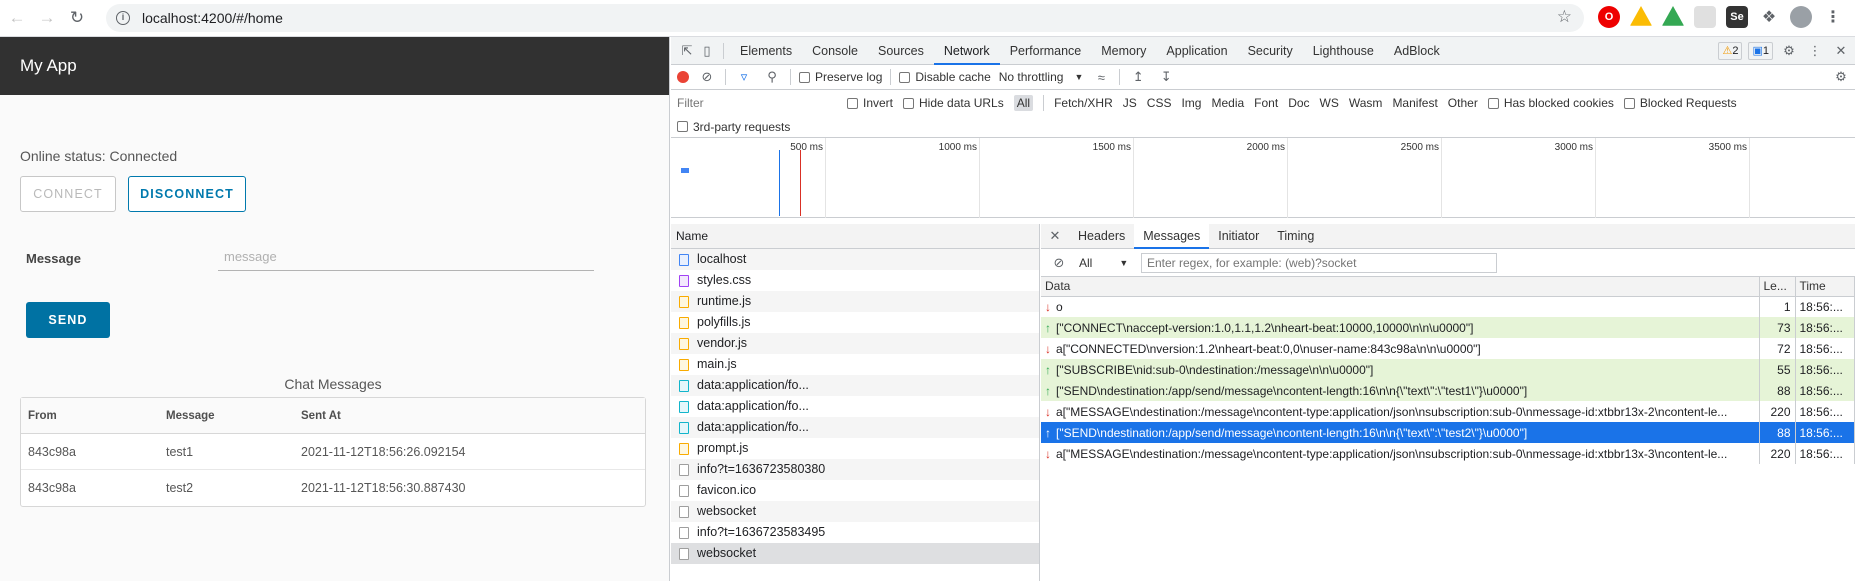  I want to click on tab-messages: Messages, so click(1172, 236).